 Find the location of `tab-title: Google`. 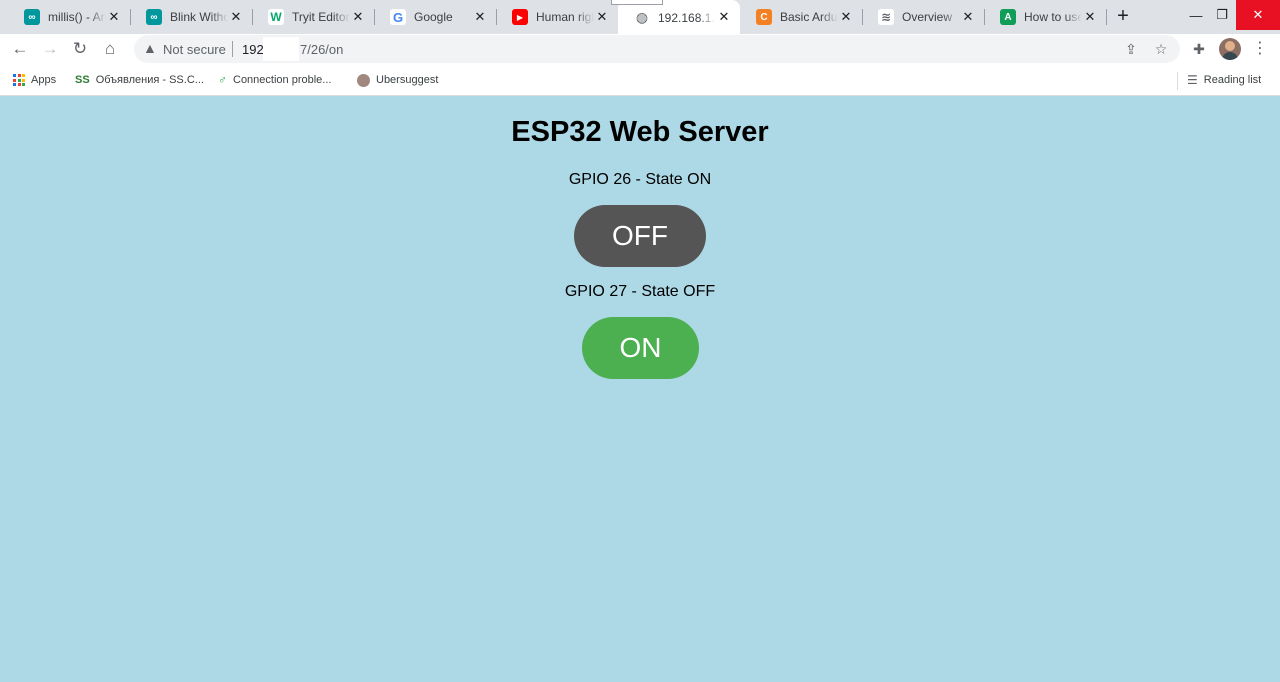

tab-title: Google is located at coordinates (433, 17).